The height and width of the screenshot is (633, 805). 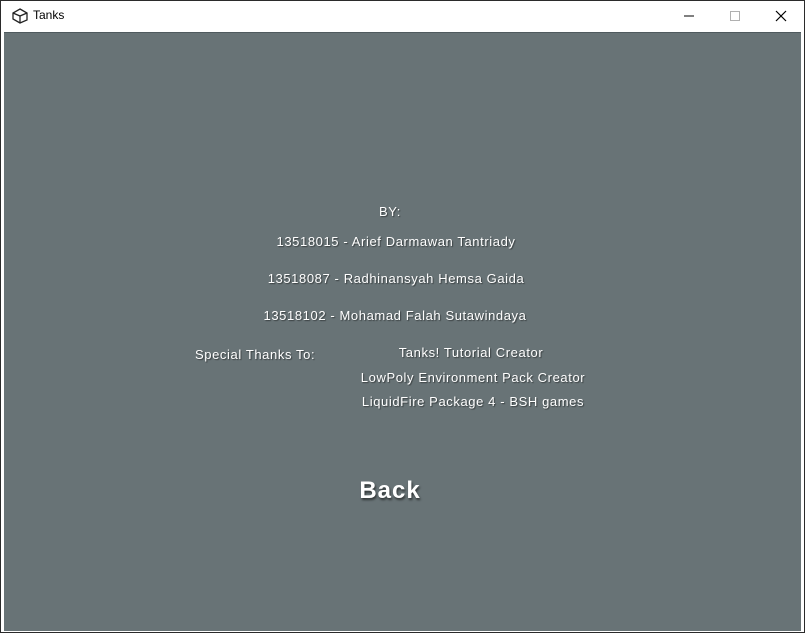 What do you see at coordinates (255, 354) in the screenshot?
I see `special-thanks-label: Special Thanks To:` at bounding box center [255, 354].